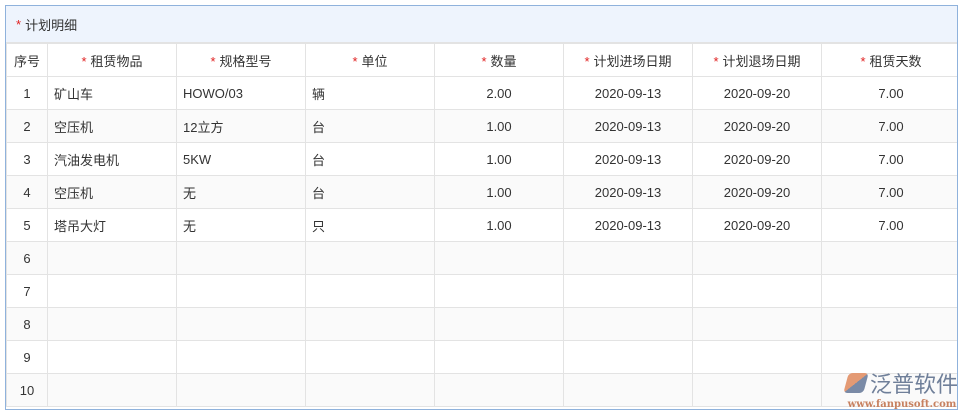 The height and width of the screenshot is (418, 970). Describe the element at coordinates (913, 384) in the screenshot. I see `logo-name: 泛普软件` at that location.